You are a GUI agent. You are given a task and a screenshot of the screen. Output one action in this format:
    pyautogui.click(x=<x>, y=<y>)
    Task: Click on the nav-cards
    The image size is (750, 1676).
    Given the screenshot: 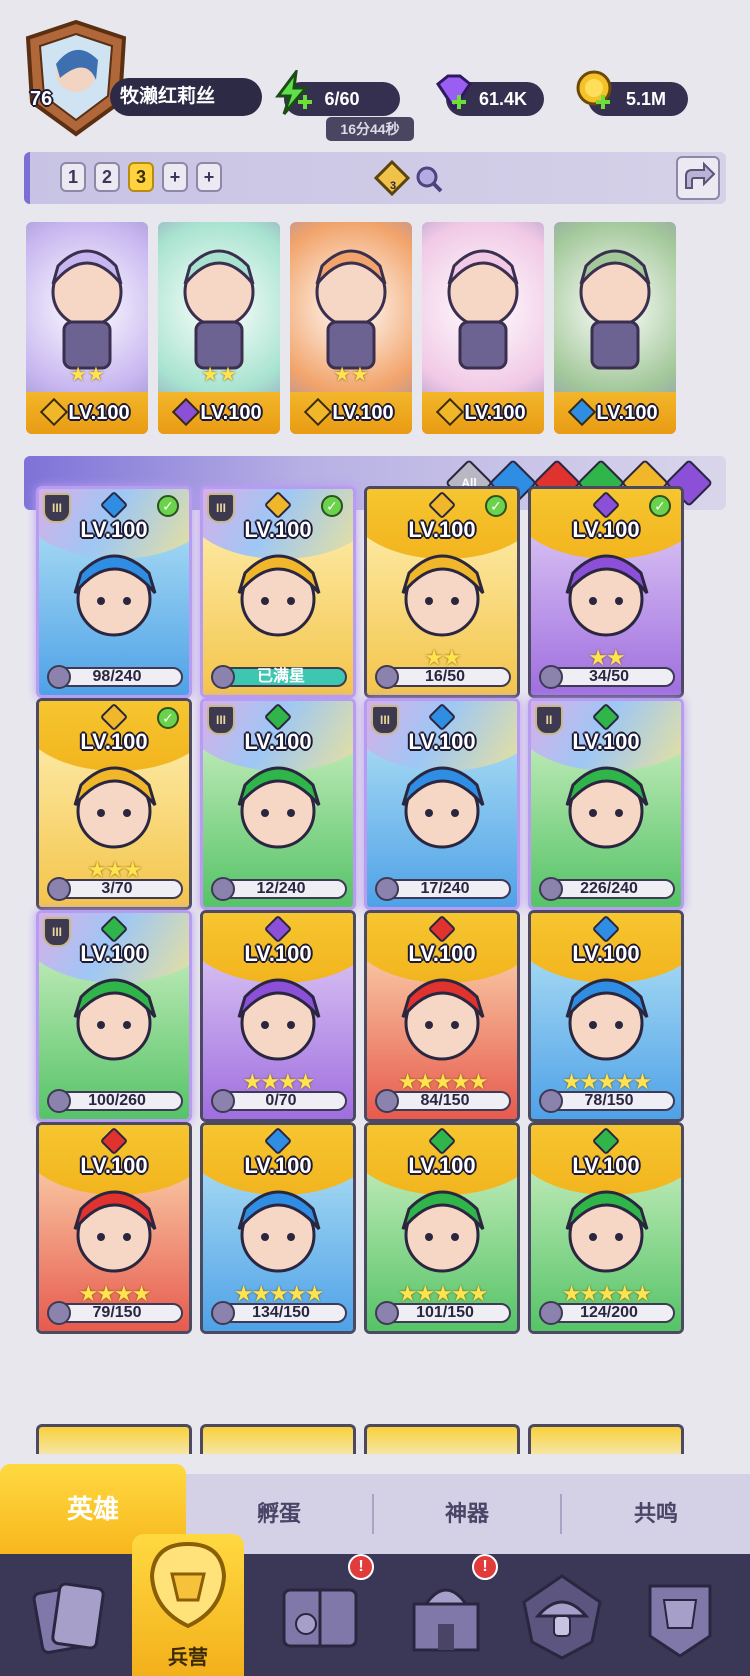 What is the action you would take?
    pyautogui.click(x=68, y=1616)
    